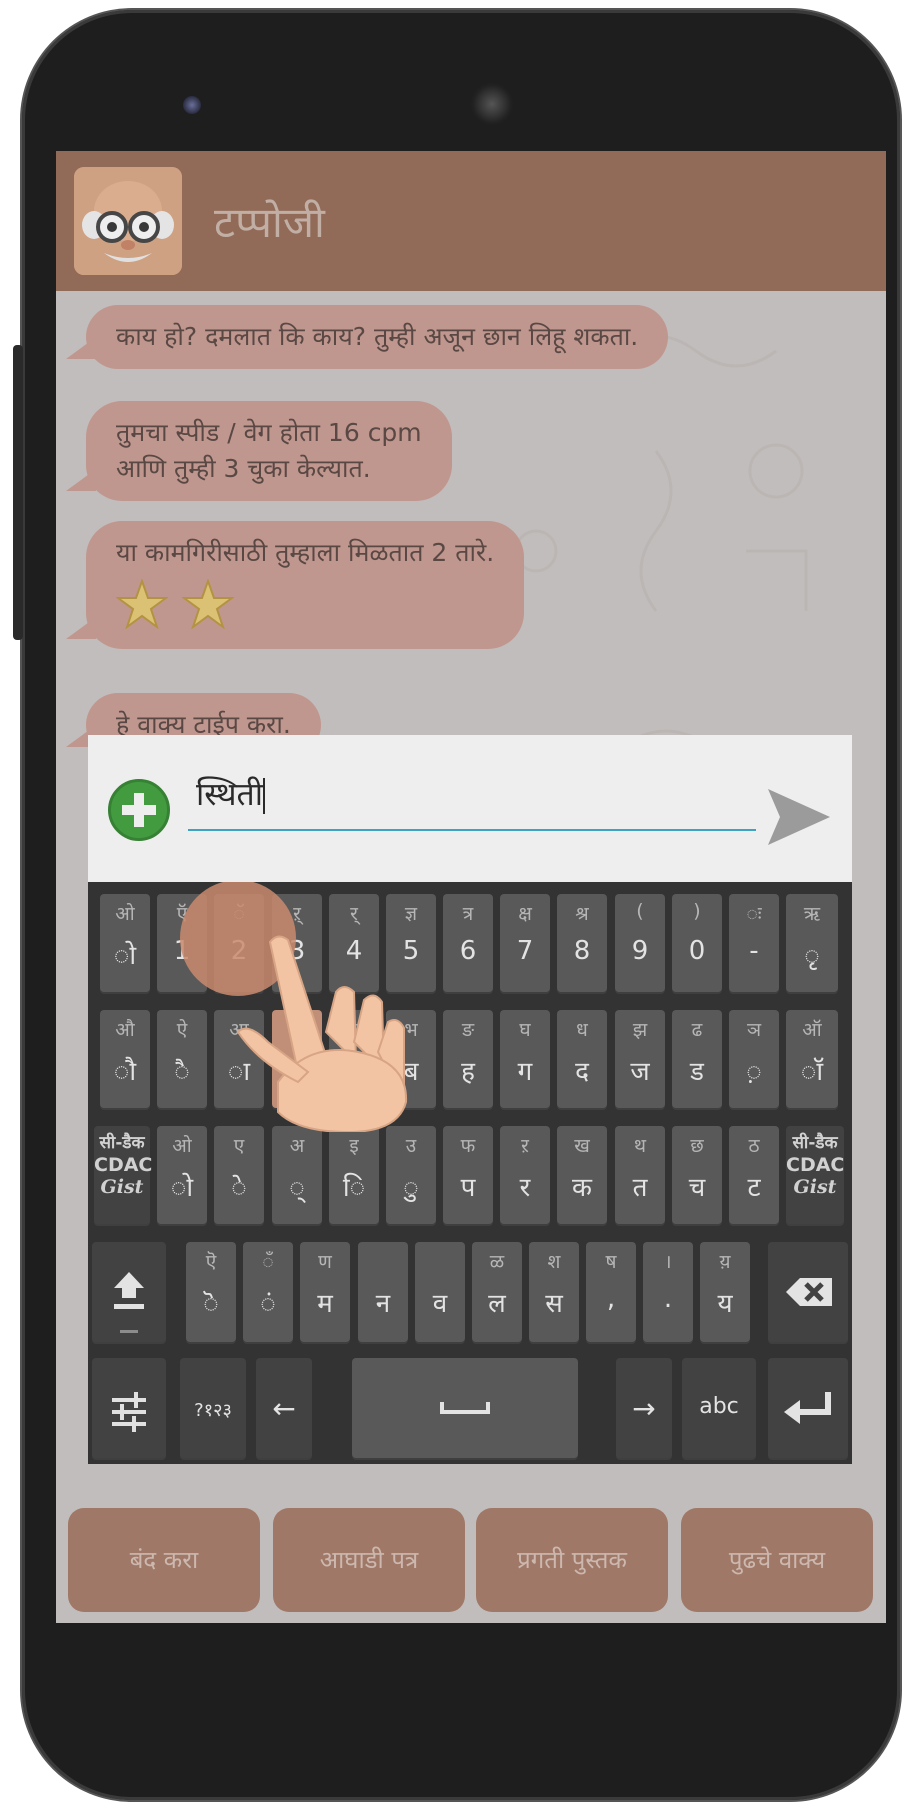  I want to click on key: झज, so click(640, 1059).